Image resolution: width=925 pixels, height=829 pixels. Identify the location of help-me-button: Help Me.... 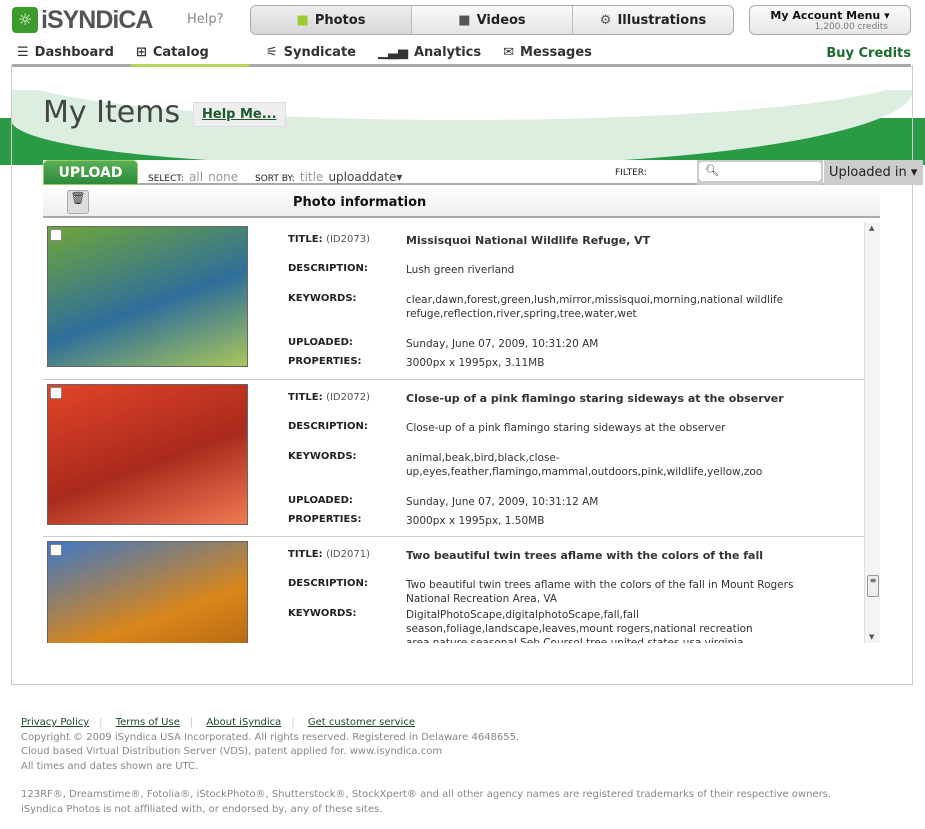
(239, 114).